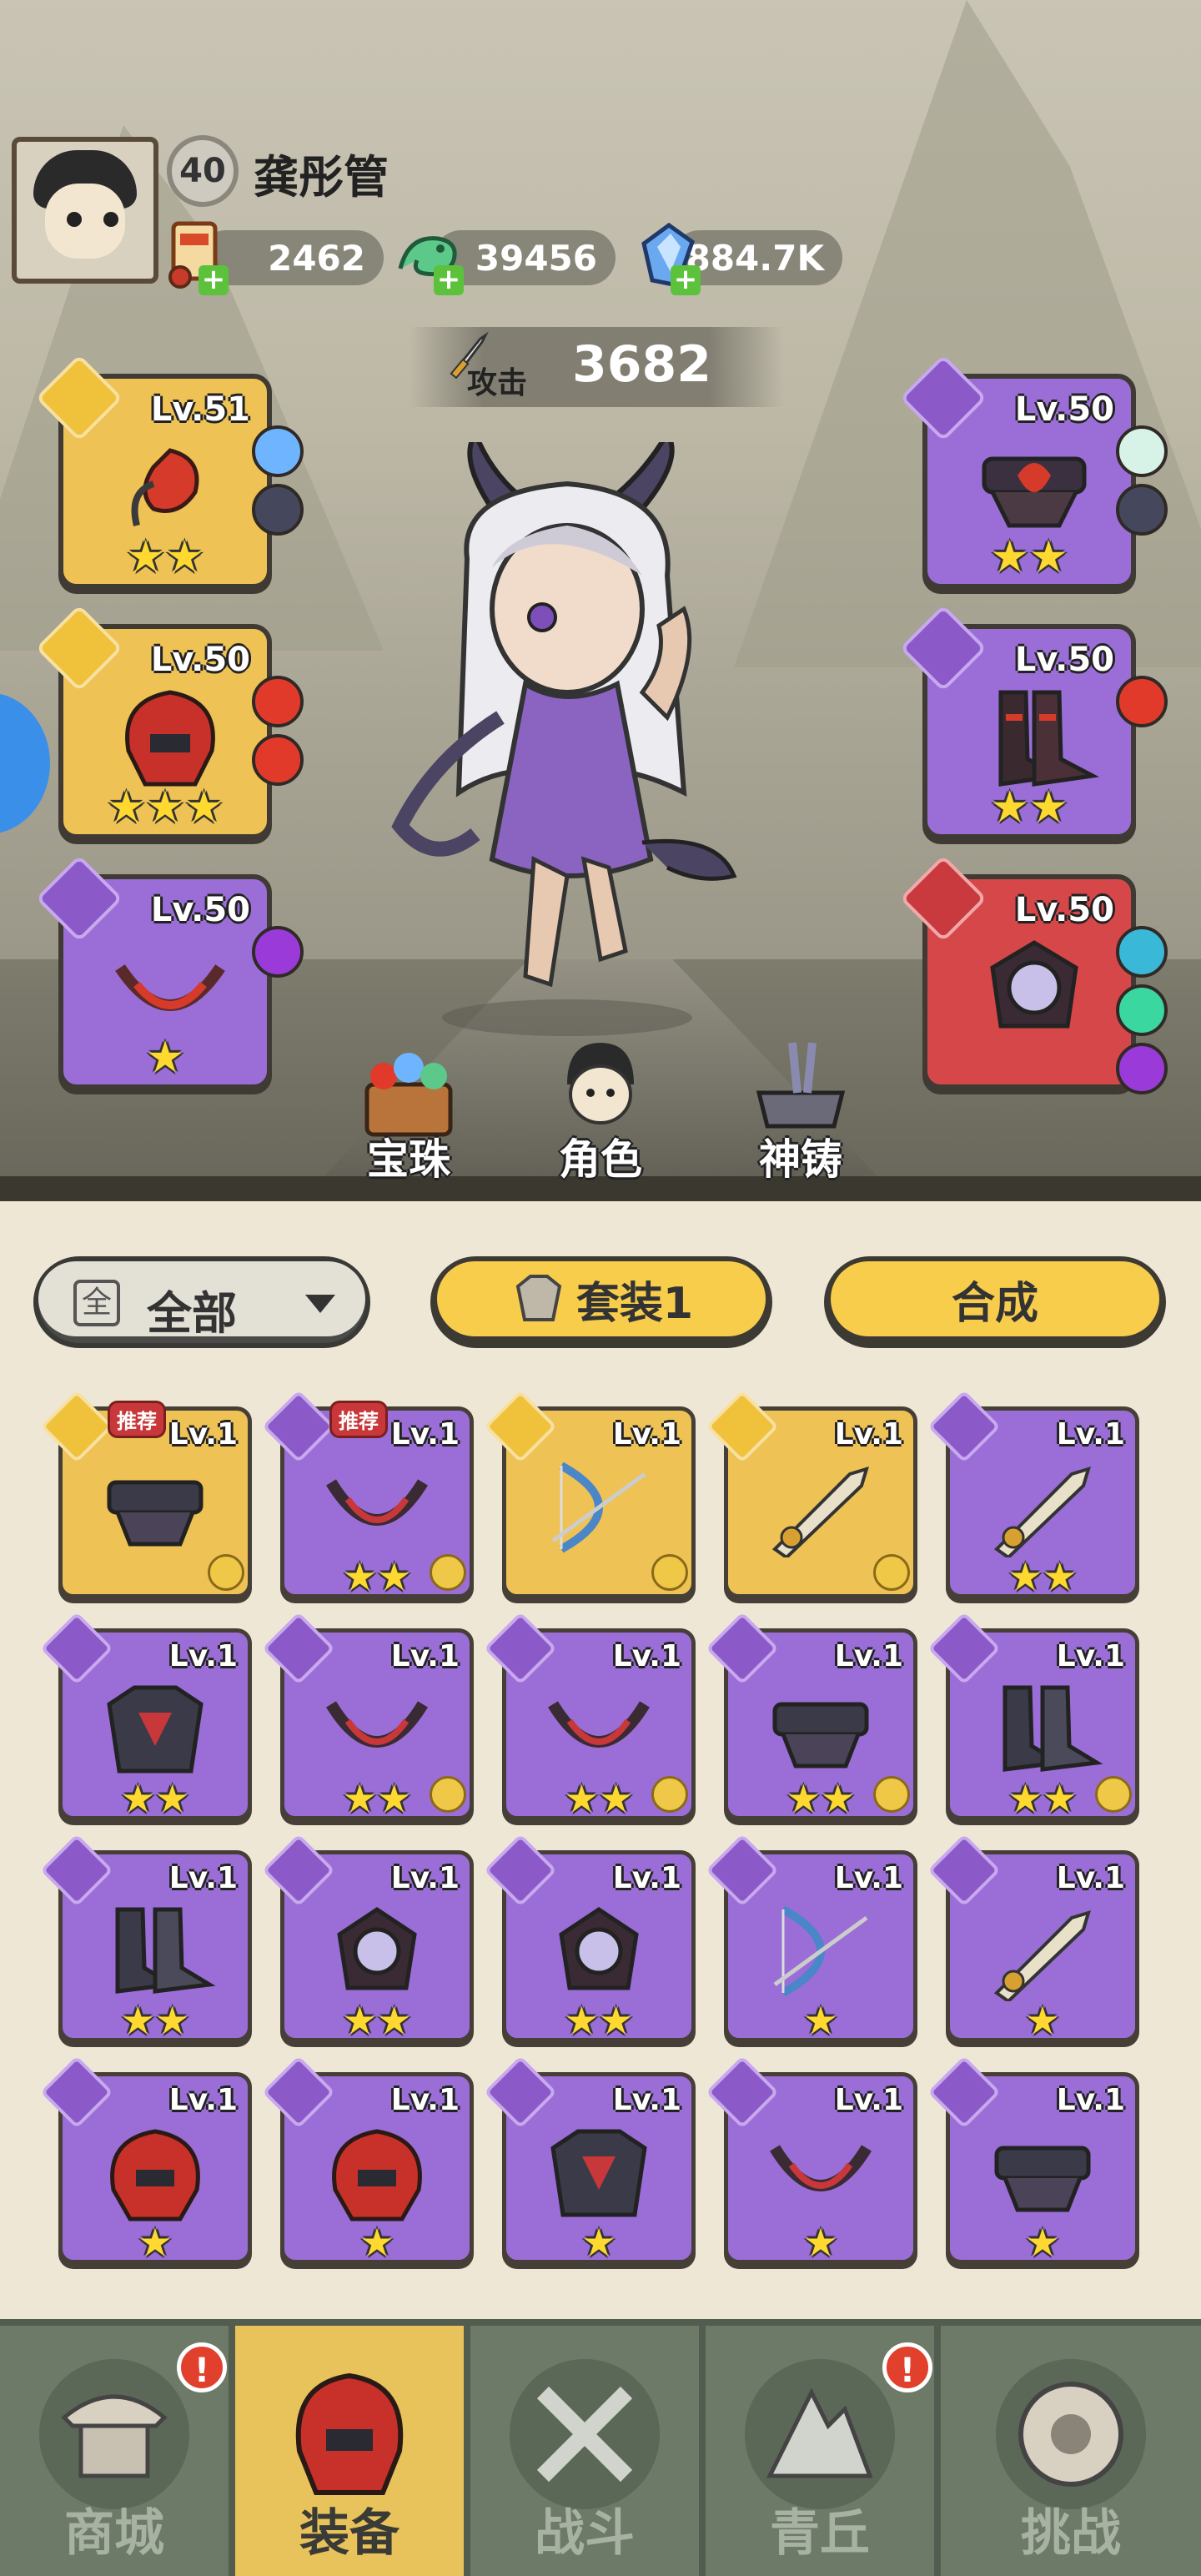  I want to click on set-armor-icon, so click(670, 1572).